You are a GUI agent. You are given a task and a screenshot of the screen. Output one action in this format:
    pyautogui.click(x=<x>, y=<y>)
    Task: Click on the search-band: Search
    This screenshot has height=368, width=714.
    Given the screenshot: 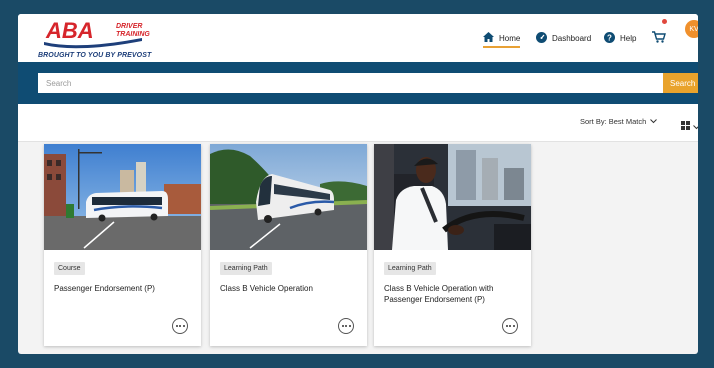 What is the action you would take?
    pyautogui.click(x=358, y=83)
    